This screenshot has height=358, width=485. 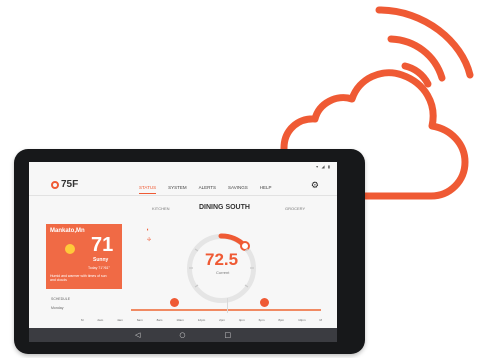 What do you see at coordinates (57, 308) in the screenshot?
I see `schedule-day: Monday` at bounding box center [57, 308].